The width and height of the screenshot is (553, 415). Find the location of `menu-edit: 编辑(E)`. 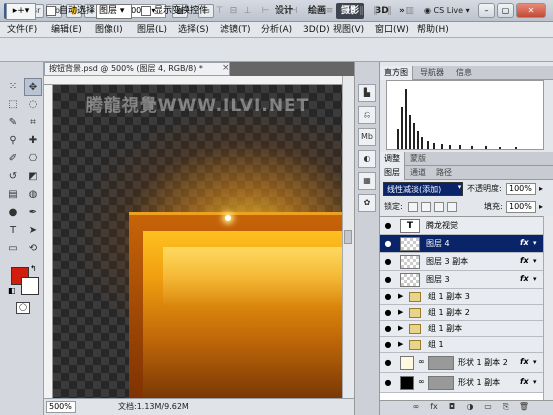

menu-edit: 编辑(E) is located at coordinates (66, 30).